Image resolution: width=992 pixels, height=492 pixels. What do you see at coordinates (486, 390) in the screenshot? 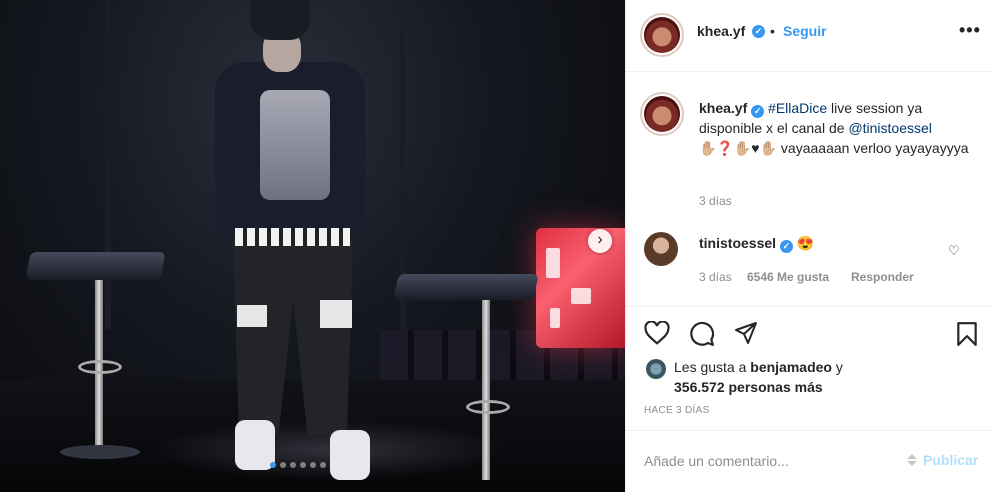
I see `stool-pole` at bounding box center [486, 390].